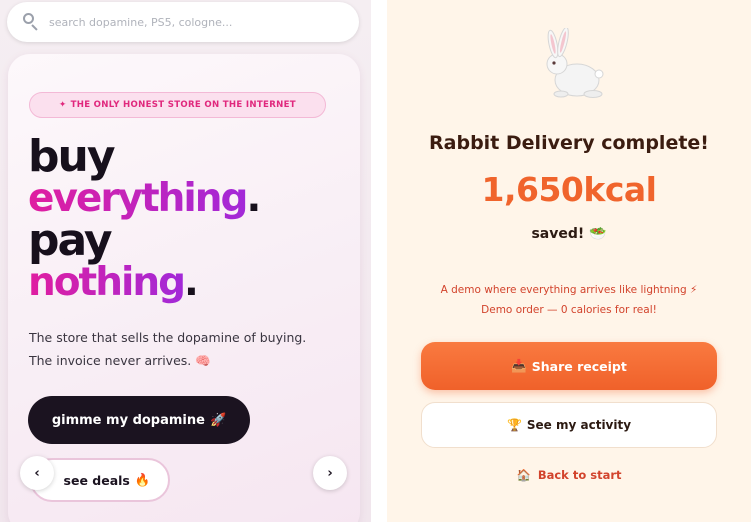 The width and height of the screenshot is (751, 522). Describe the element at coordinates (96, 480) in the screenshot. I see `see-deals-label: see deals` at that location.